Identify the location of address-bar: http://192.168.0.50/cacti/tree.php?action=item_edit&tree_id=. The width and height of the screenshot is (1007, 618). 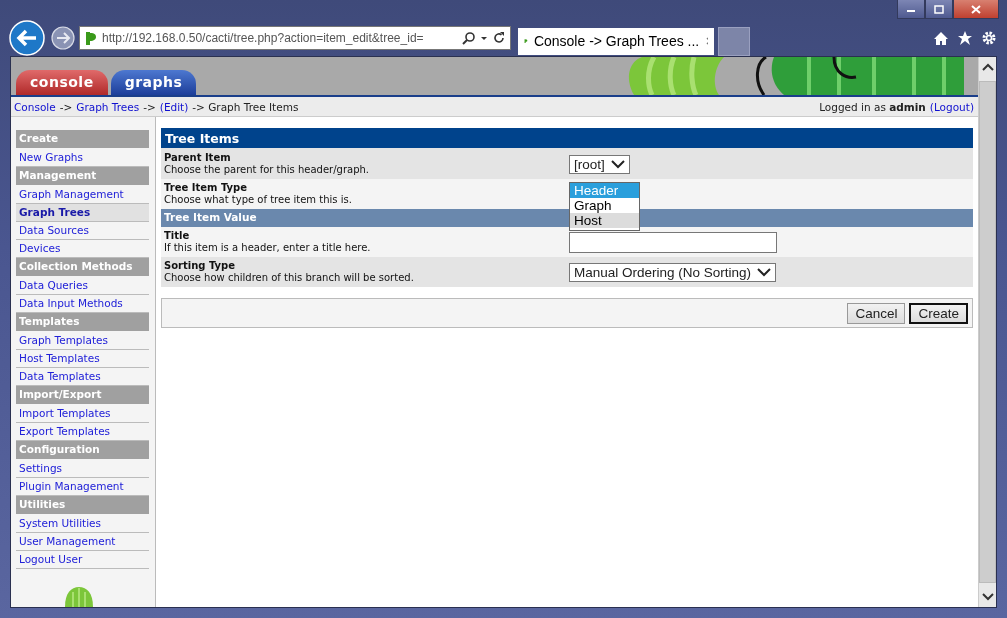
(295, 38).